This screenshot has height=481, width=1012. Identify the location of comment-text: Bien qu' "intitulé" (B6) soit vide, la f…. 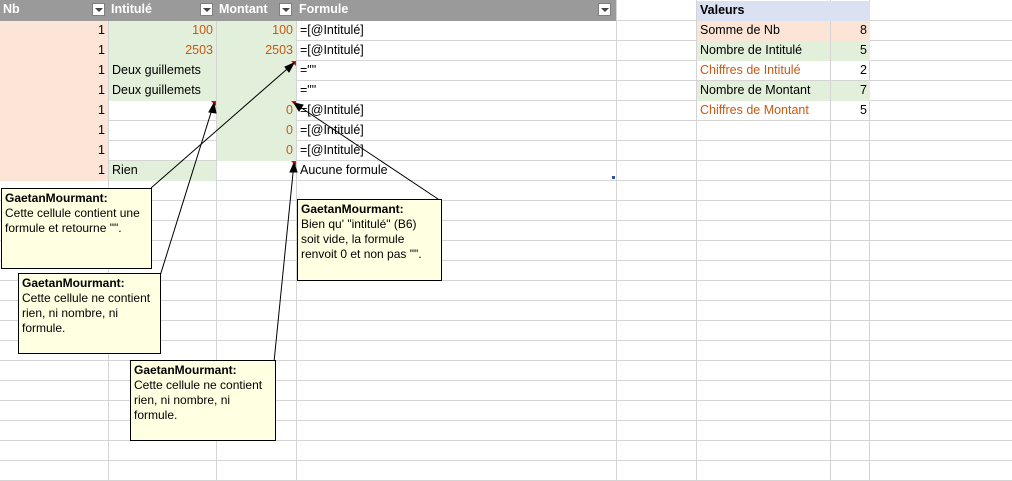
(361, 239).